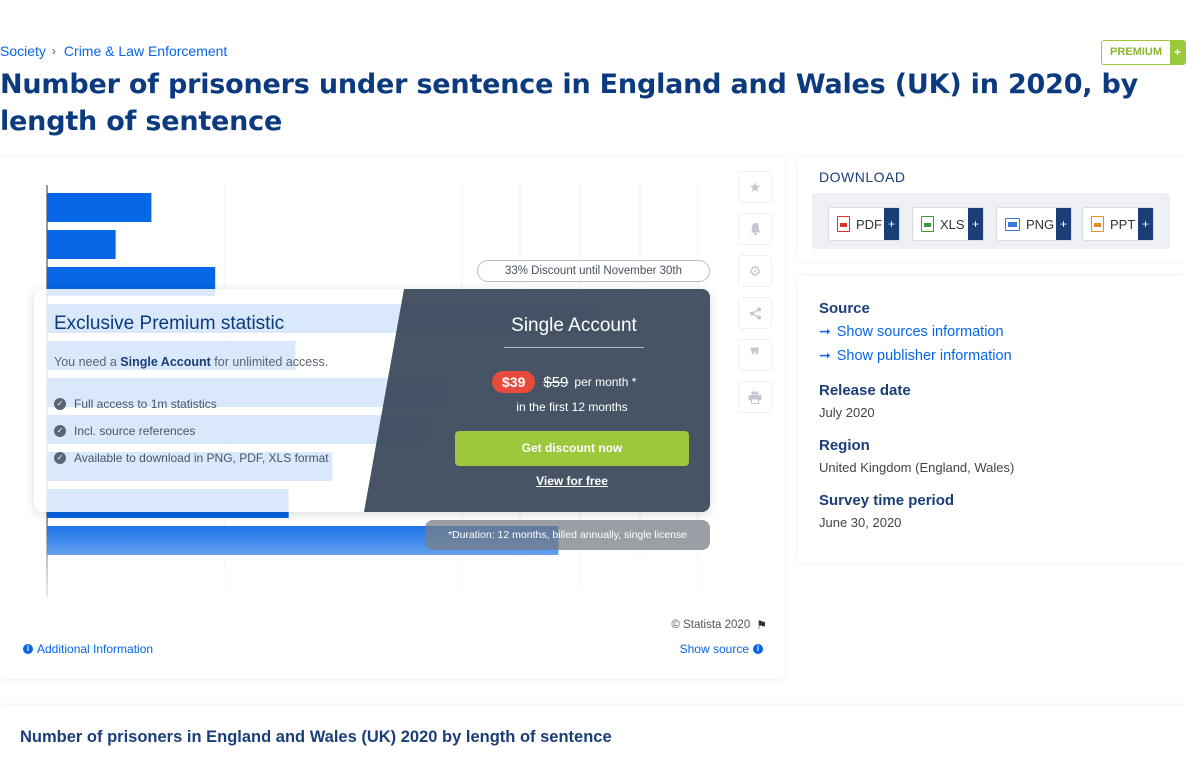  I want to click on share-button, so click(755, 313).